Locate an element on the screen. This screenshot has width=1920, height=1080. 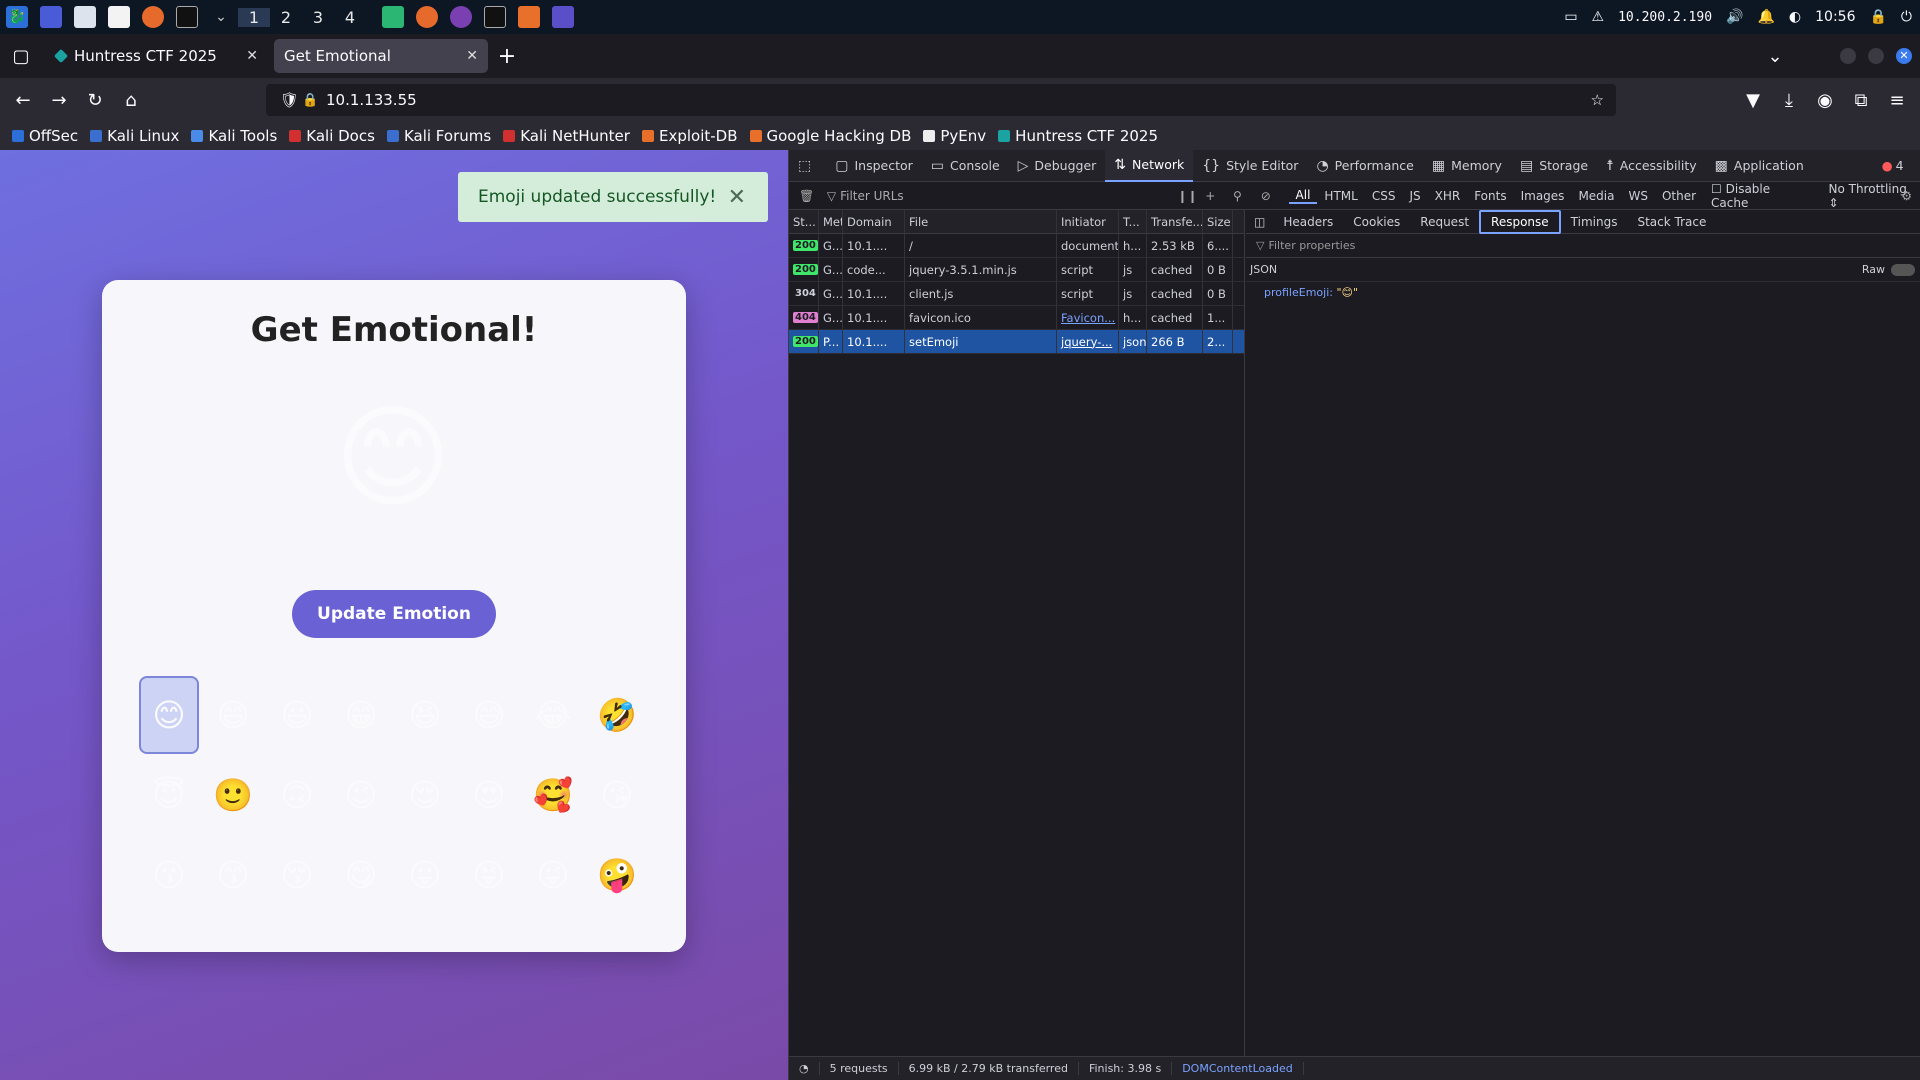
firefox-icon is located at coordinates (153, 17).